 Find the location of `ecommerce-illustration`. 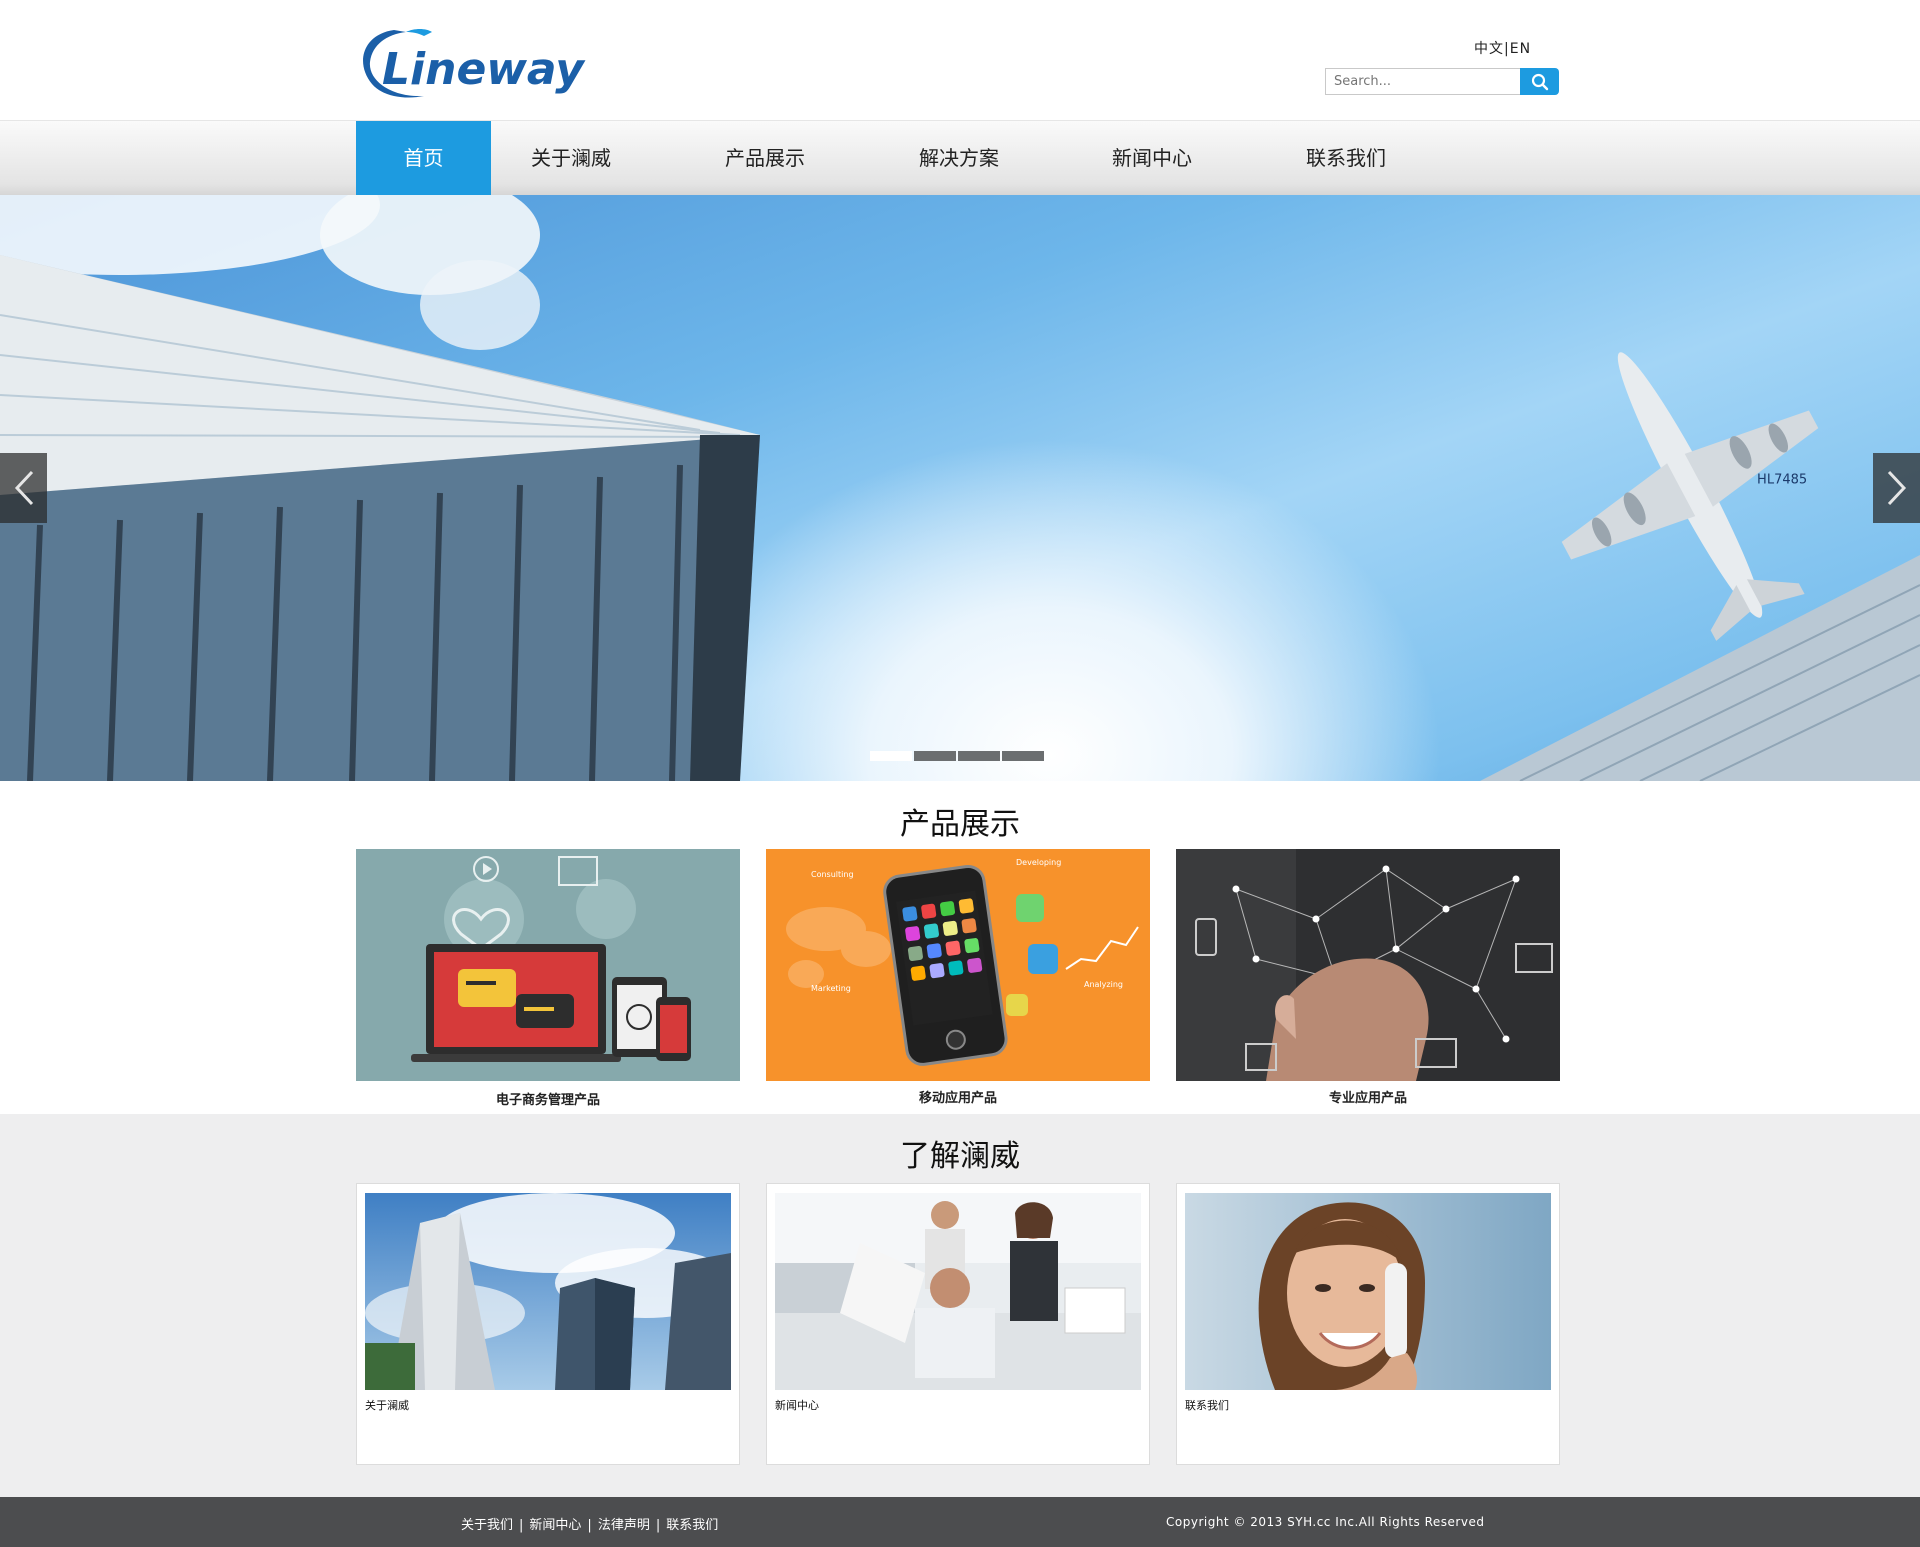

ecommerce-illustration is located at coordinates (548, 965).